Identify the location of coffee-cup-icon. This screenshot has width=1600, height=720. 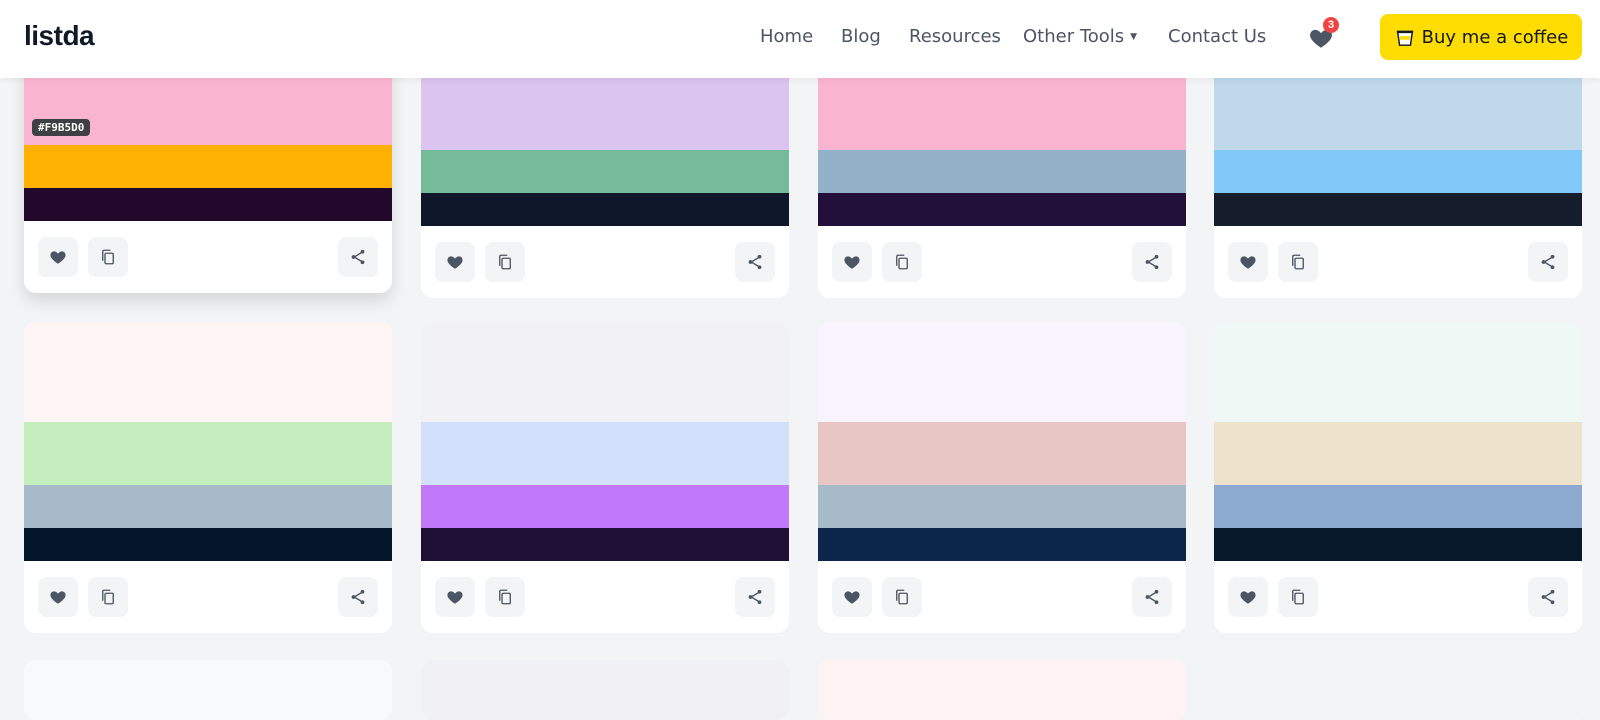
(1404, 38).